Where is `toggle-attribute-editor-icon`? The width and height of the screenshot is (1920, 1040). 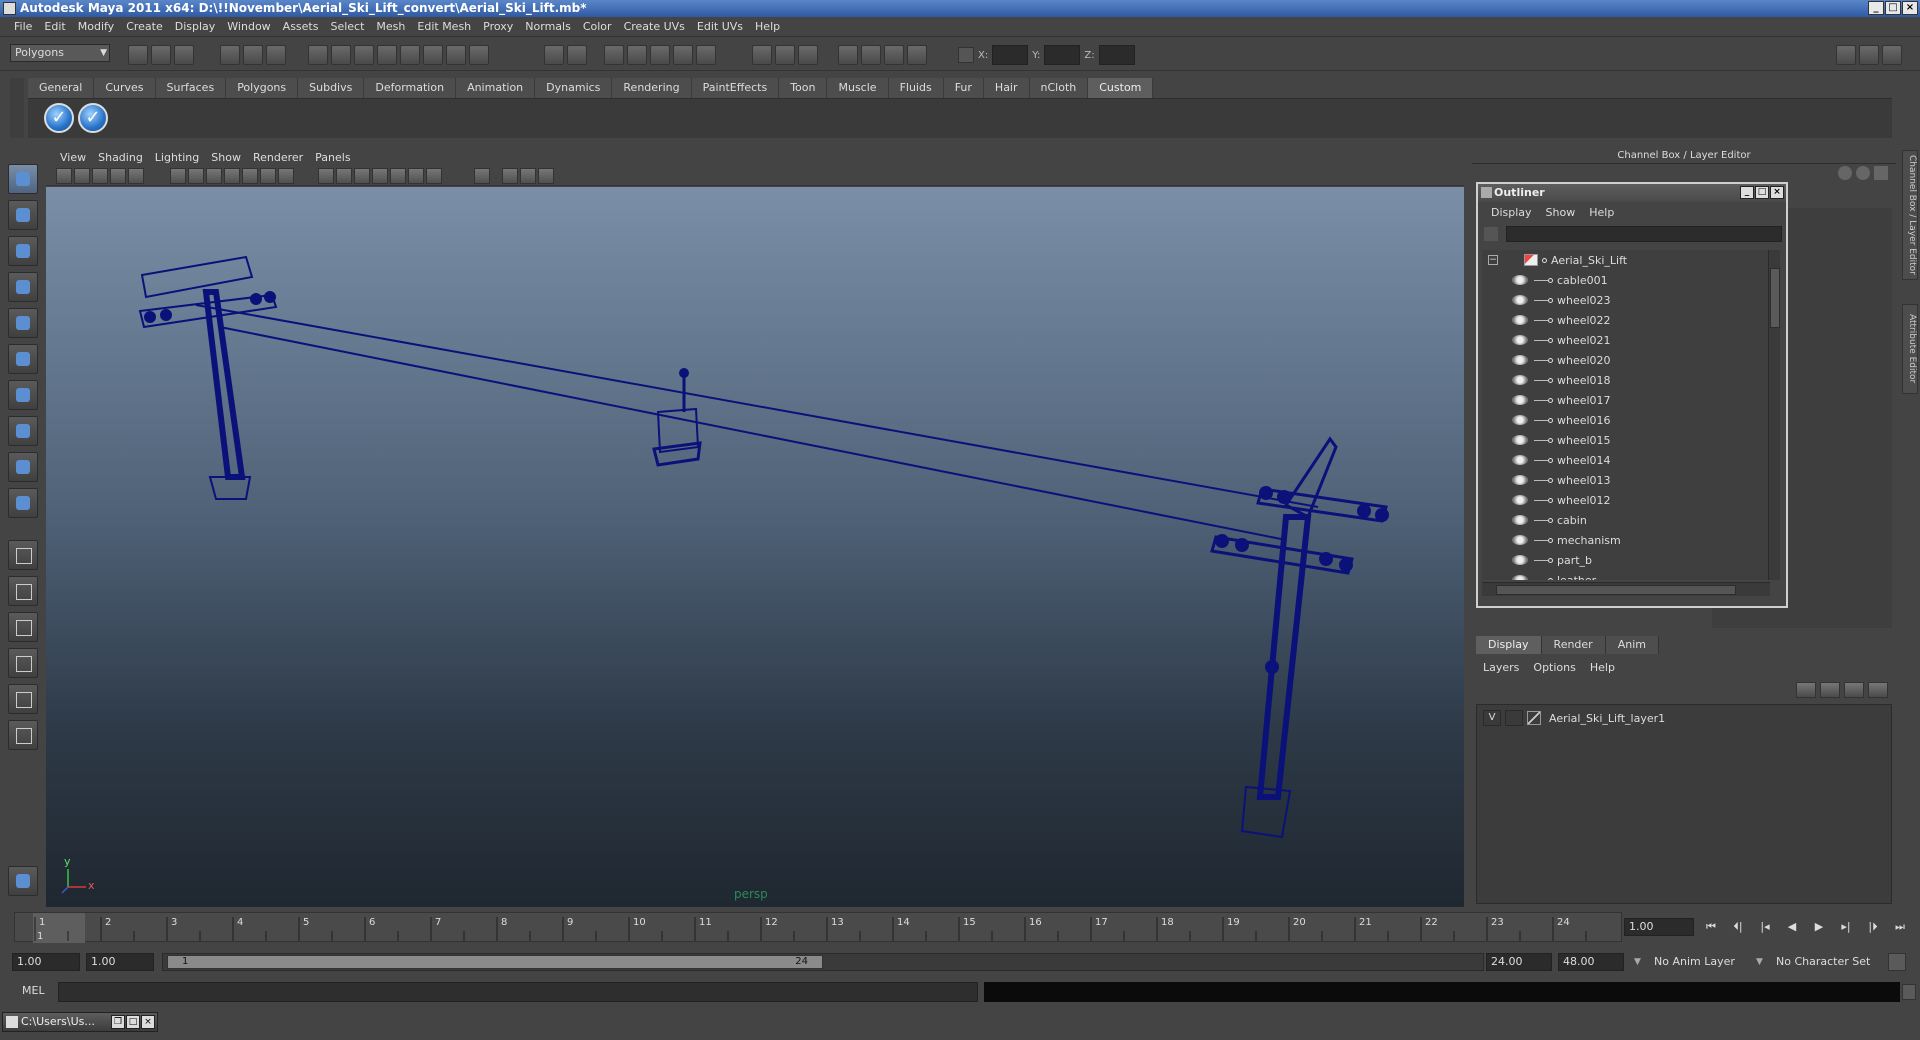
toggle-attribute-editor-icon is located at coordinates (1869, 55).